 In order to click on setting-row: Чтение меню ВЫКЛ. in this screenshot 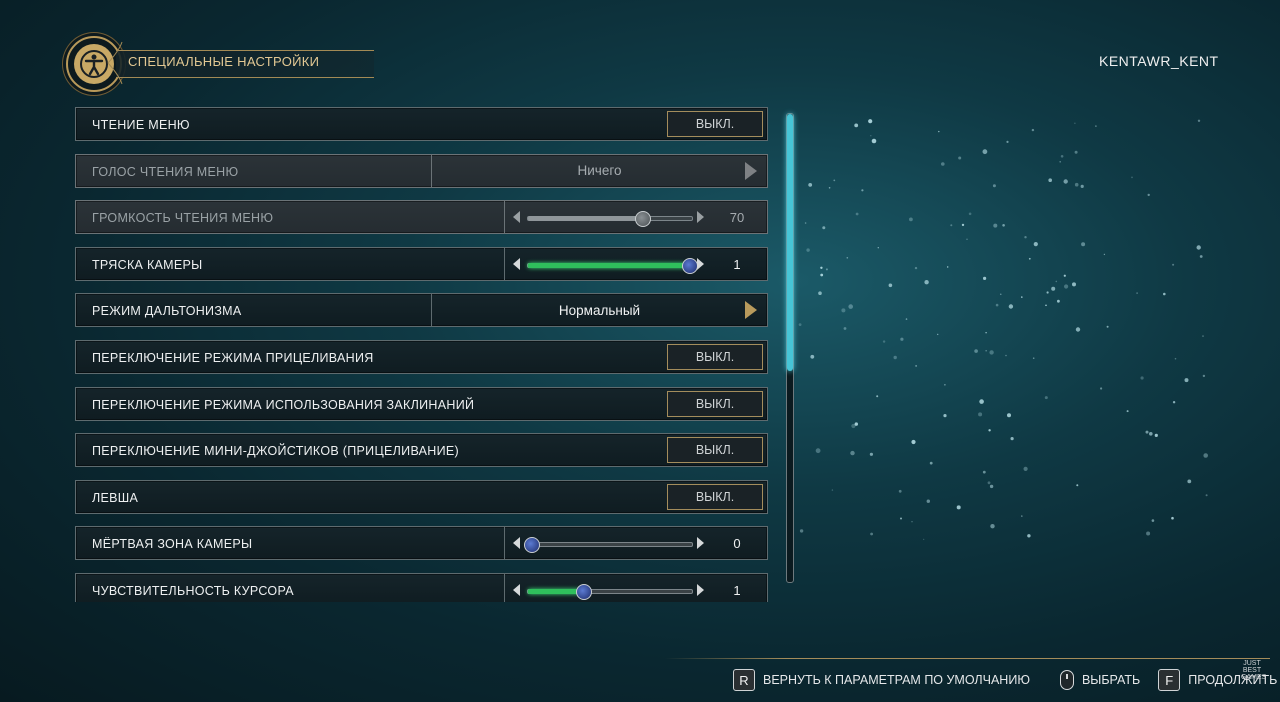, I will do `click(421, 124)`.